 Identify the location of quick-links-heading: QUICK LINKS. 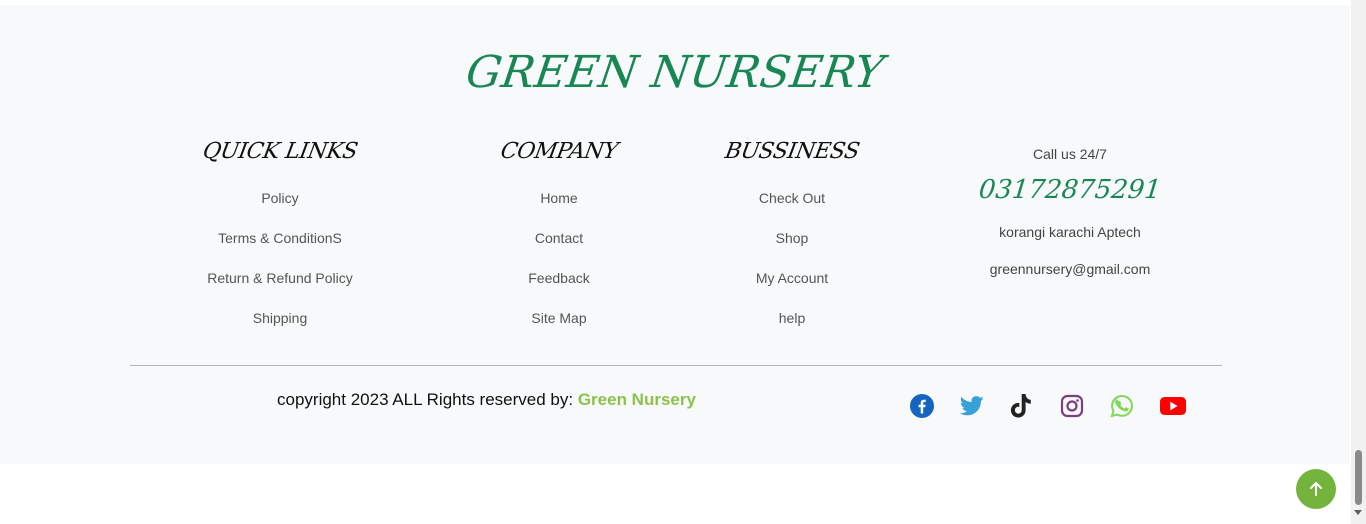
(280, 151).